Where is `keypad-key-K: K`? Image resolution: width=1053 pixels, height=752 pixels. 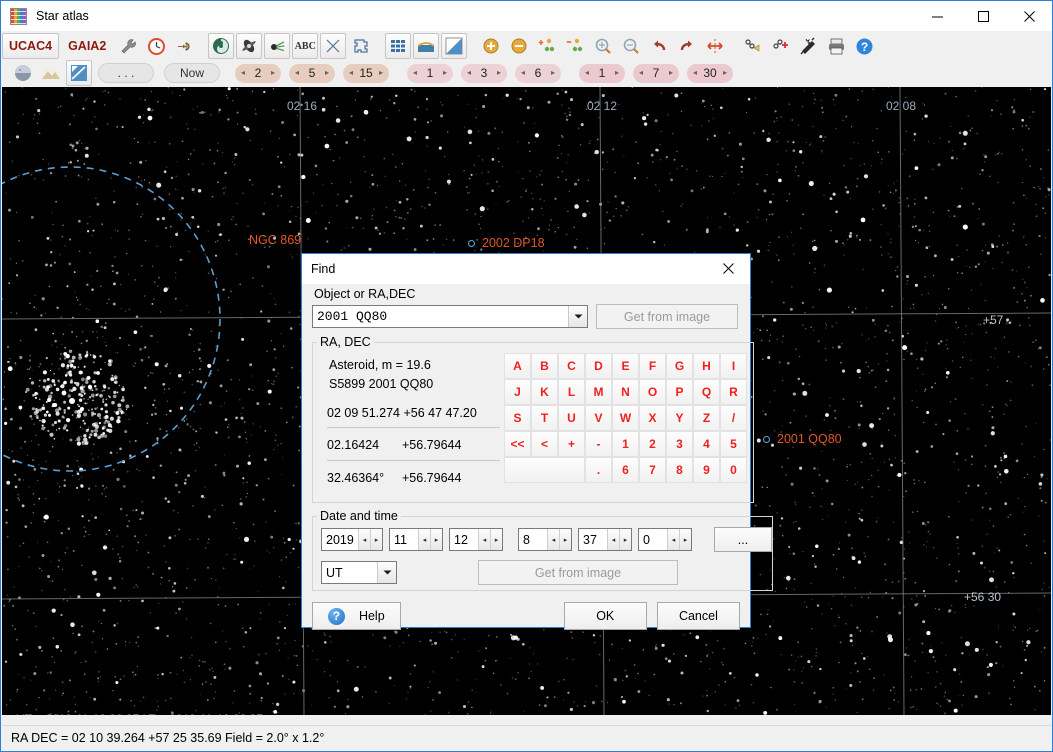 keypad-key-K: K is located at coordinates (544, 392).